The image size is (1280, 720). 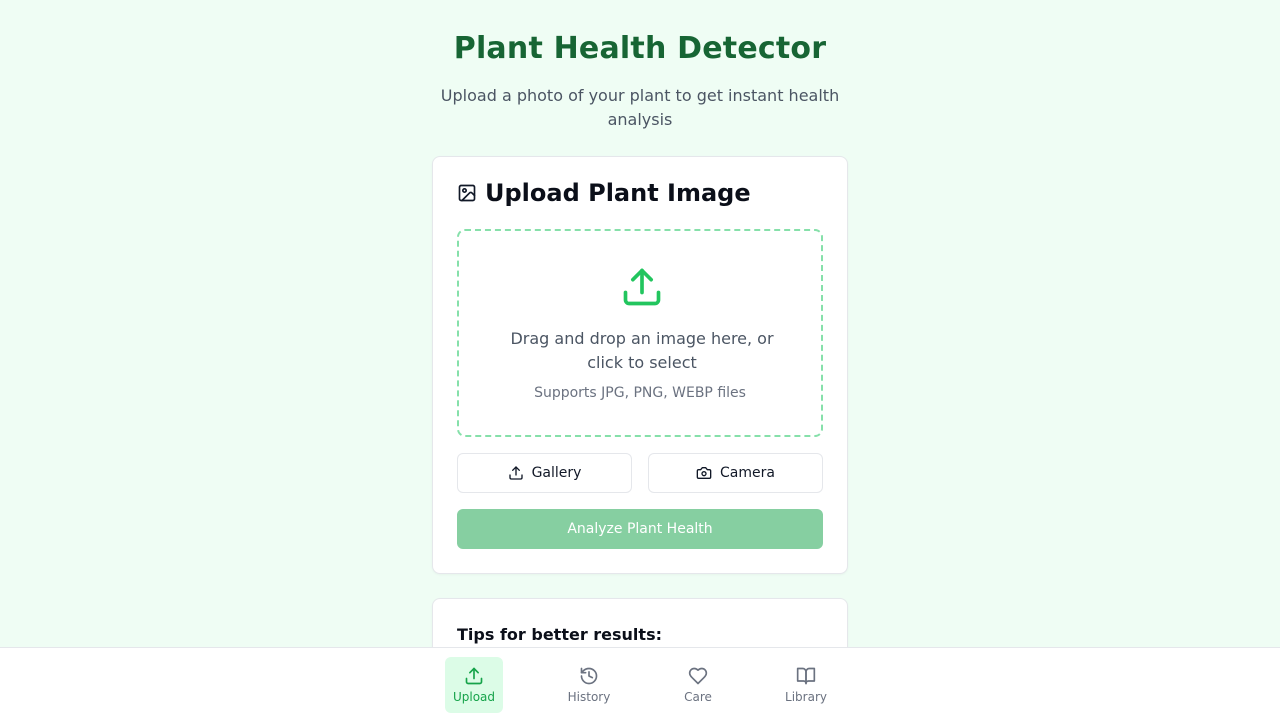 I want to click on page-title: Plant Health Detector, so click(x=640, y=48).